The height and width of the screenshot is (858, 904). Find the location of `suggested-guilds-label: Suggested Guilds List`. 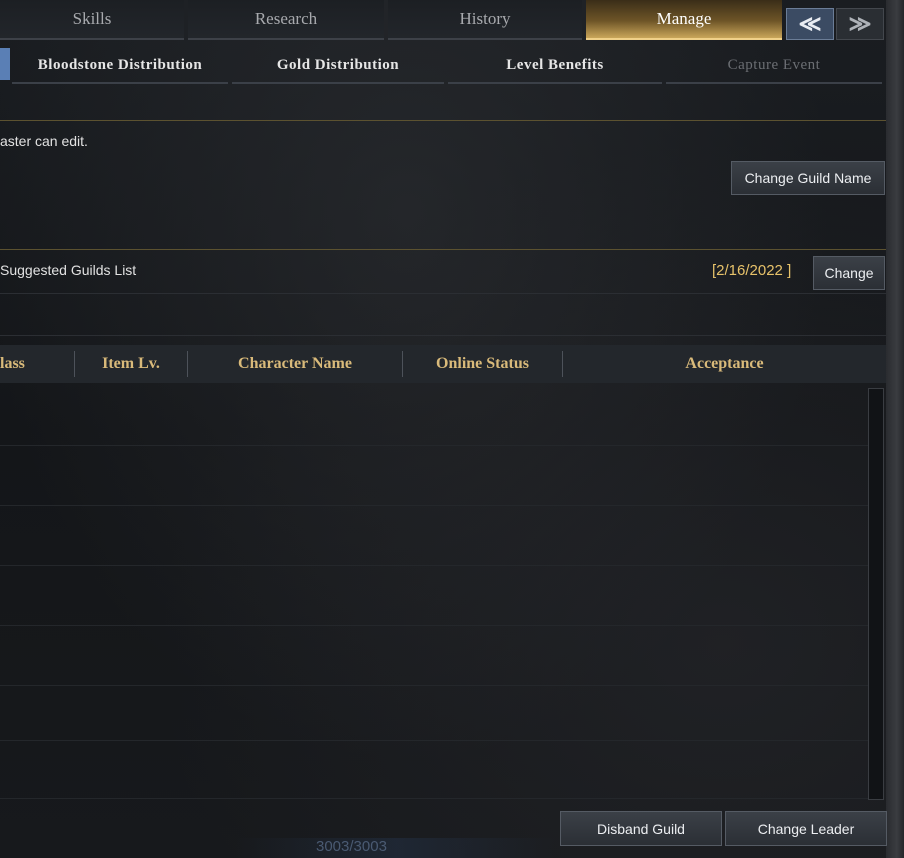

suggested-guilds-label: Suggested Guilds List is located at coordinates (68, 270).